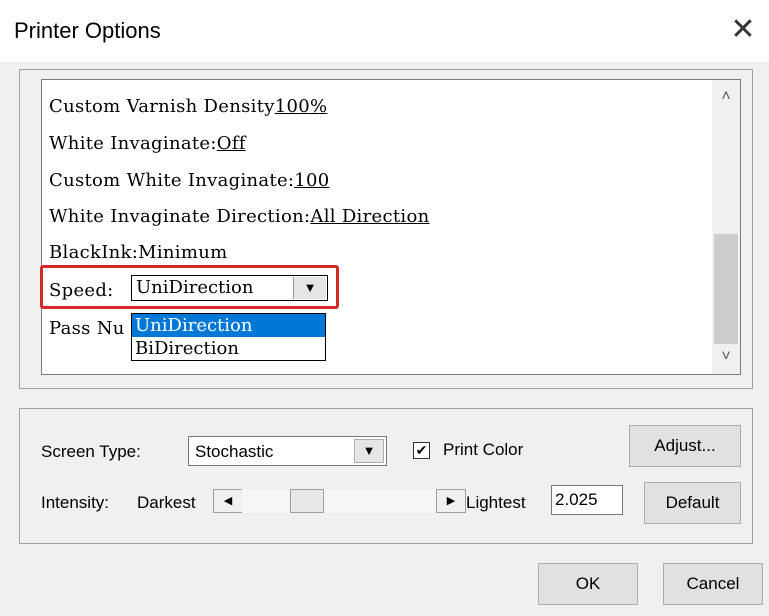 This screenshot has width=769, height=616. What do you see at coordinates (166, 502) in the screenshot?
I see `darkest-label: Darkest` at bounding box center [166, 502].